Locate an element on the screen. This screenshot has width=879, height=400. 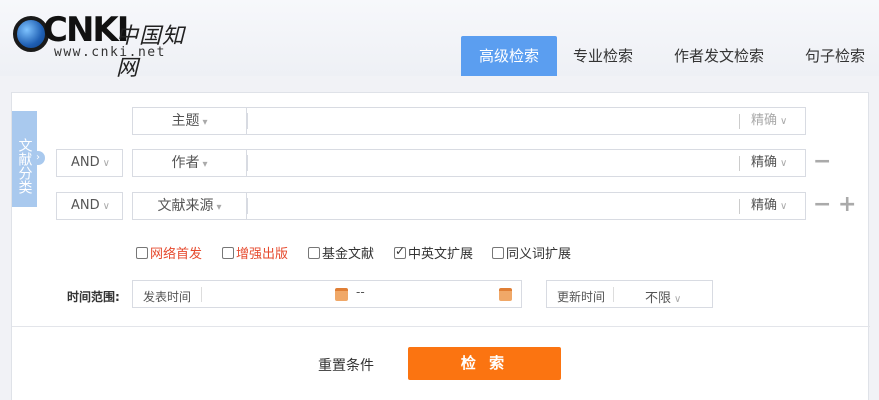
search-mode-tabs: 高级检索 专业检索 作者发文检索 句子检索 is located at coordinates (670, 56).